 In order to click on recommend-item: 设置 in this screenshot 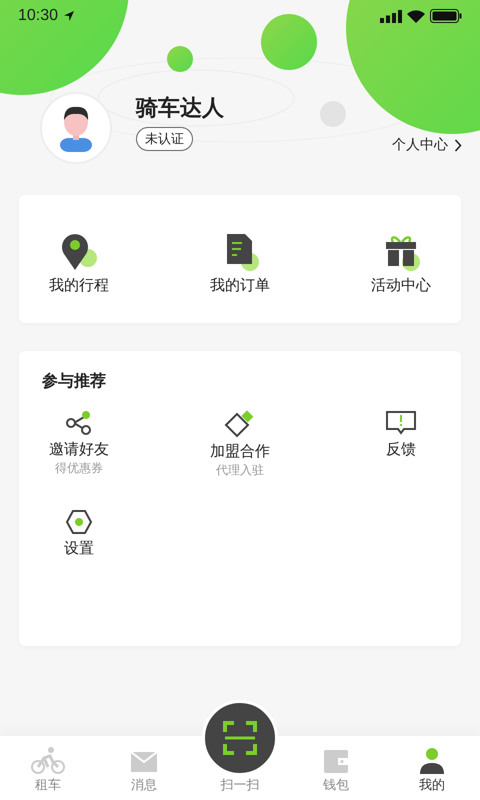, I will do `click(79, 533)`.